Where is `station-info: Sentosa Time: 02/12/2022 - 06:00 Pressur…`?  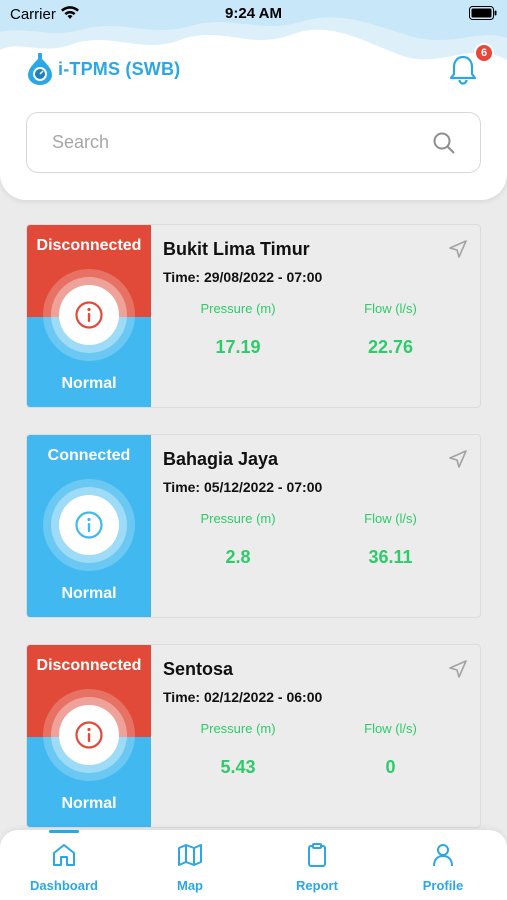 station-info: Sentosa Time: 02/12/2022 - 06:00 Pressur… is located at coordinates (321, 736).